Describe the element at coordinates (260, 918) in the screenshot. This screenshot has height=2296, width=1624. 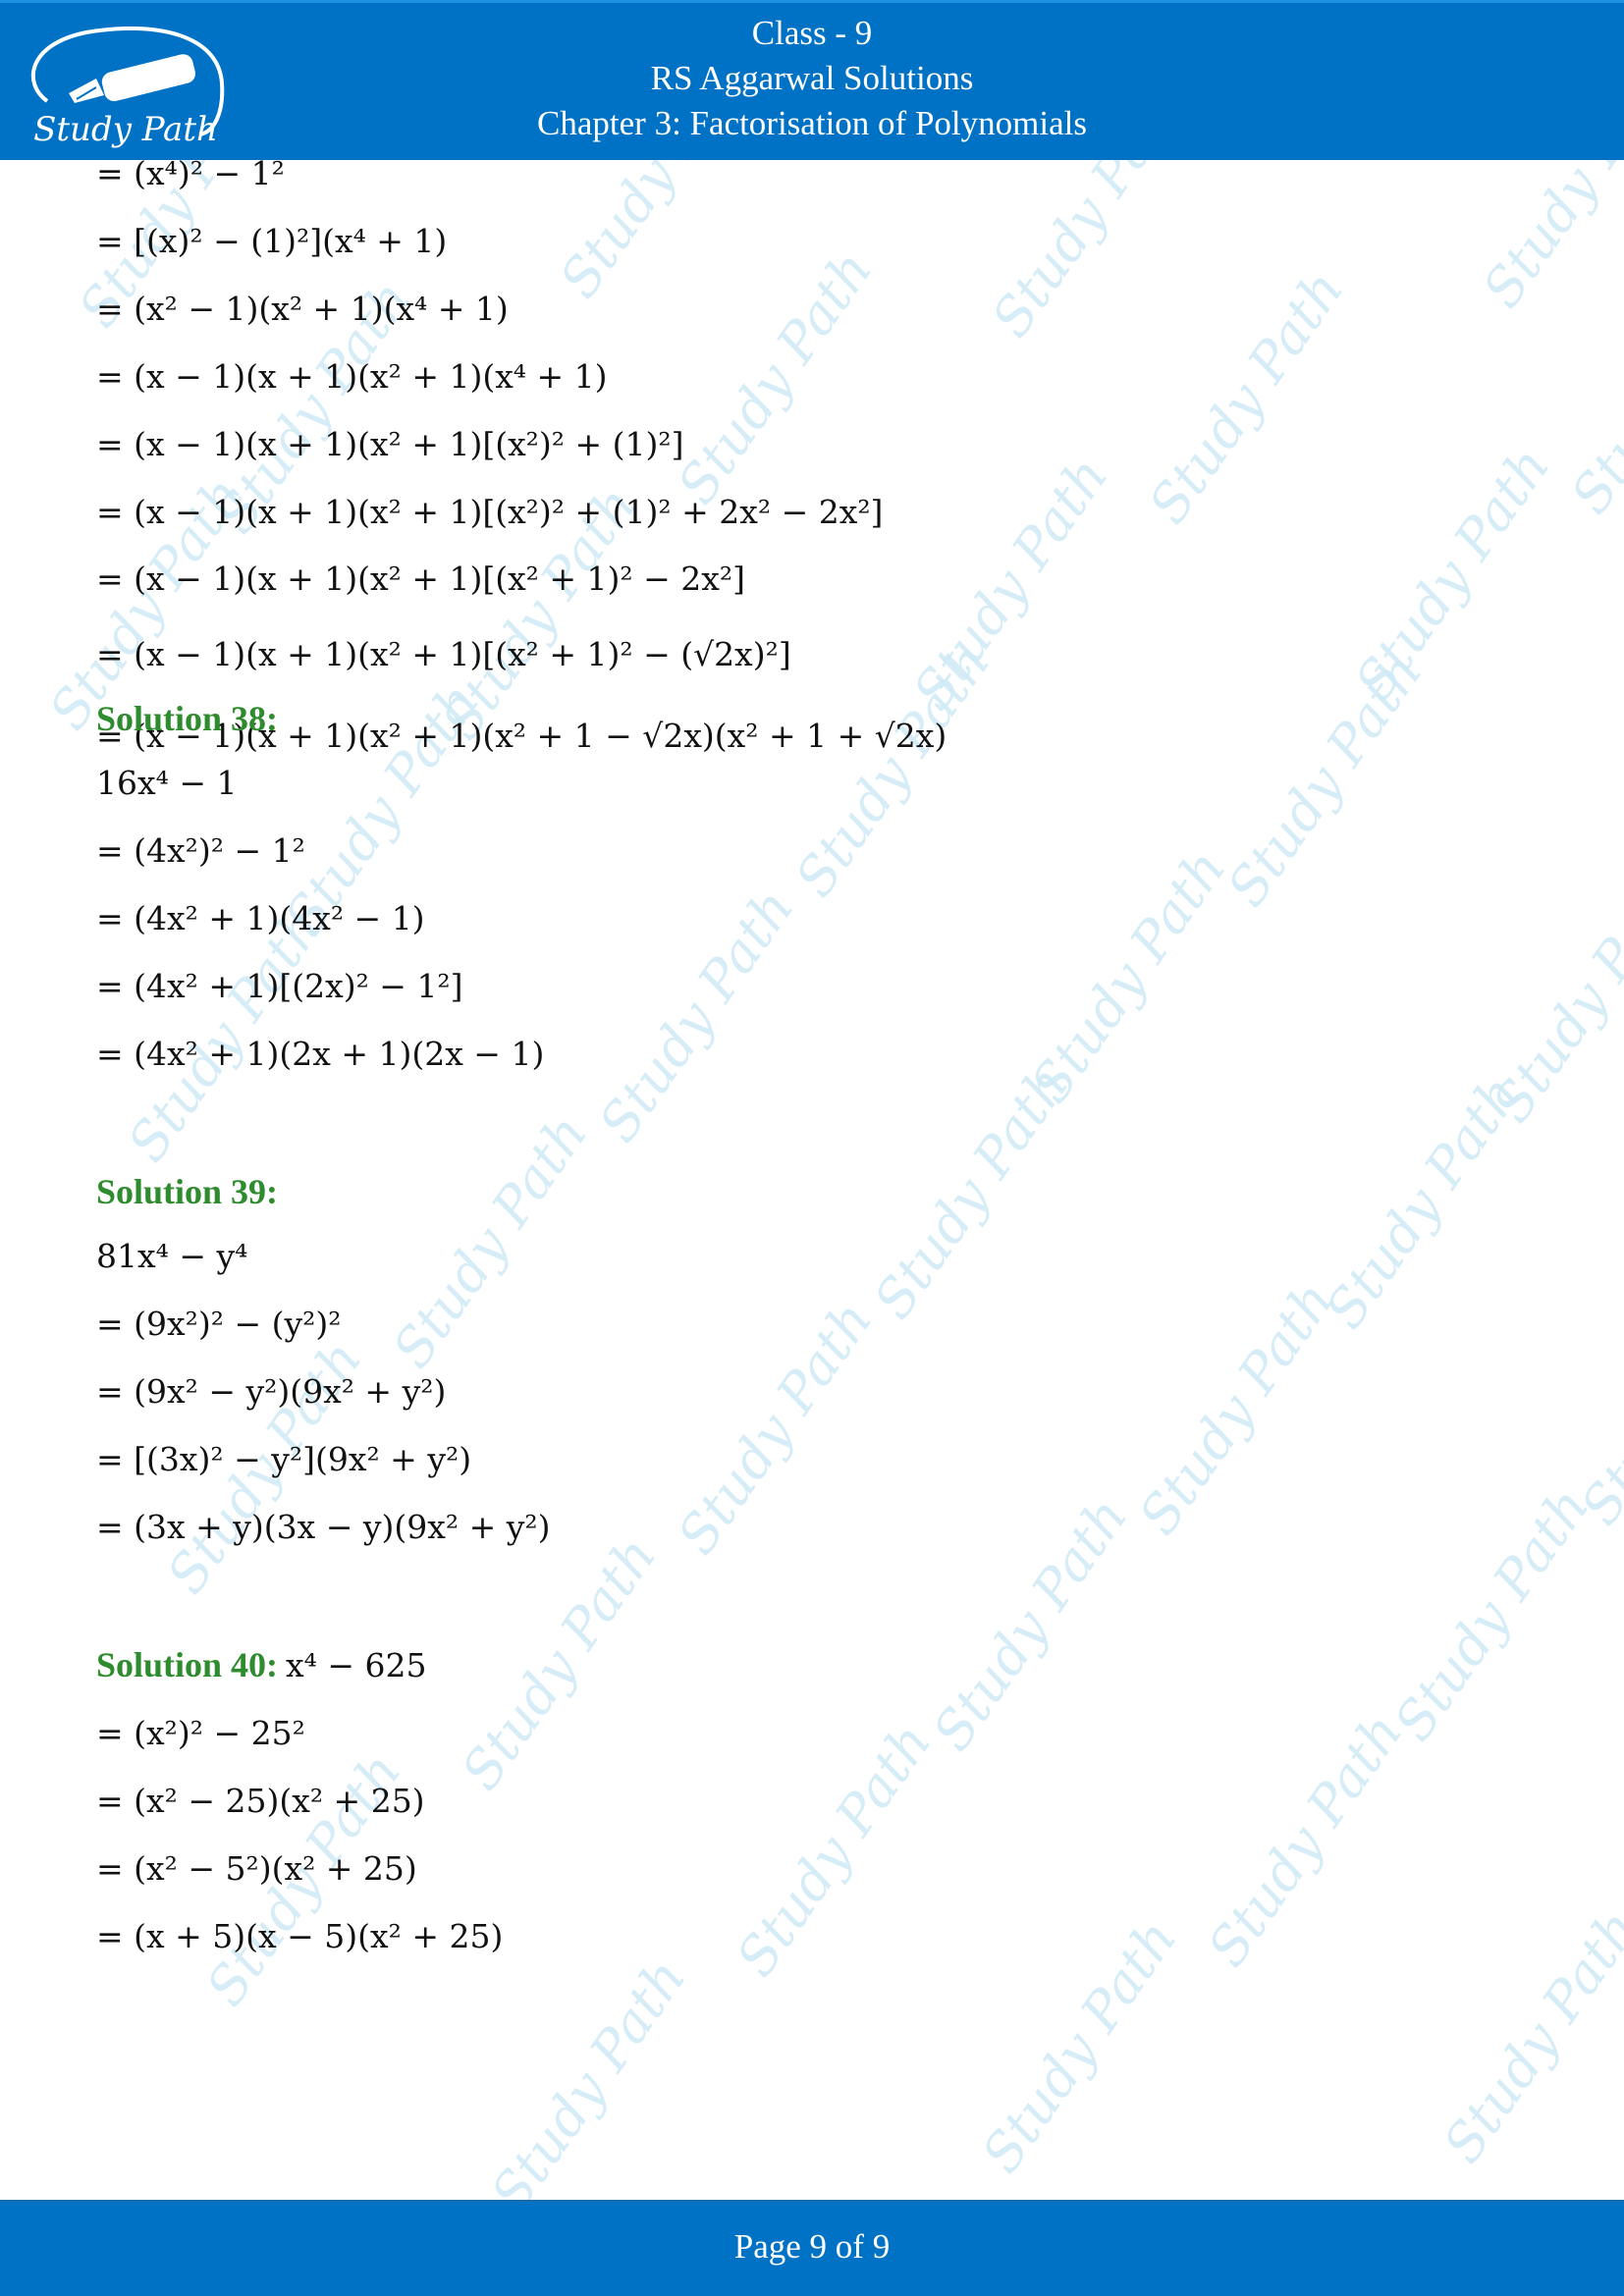
I see `math-step: = (4x² + 1)(4x² − 1)` at that location.